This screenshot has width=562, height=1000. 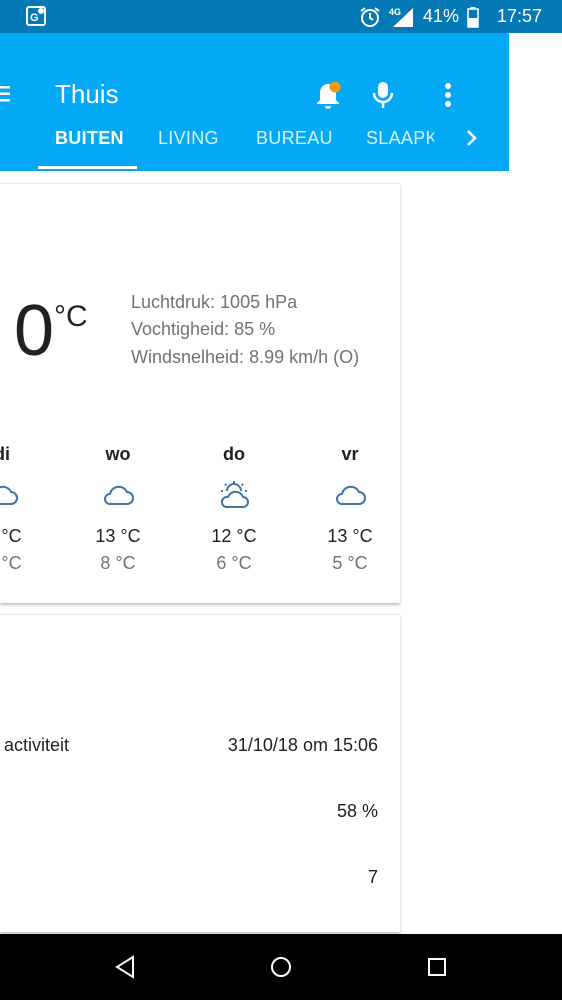 I want to click on location-notification-icon: G, so click(x=36, y=16).